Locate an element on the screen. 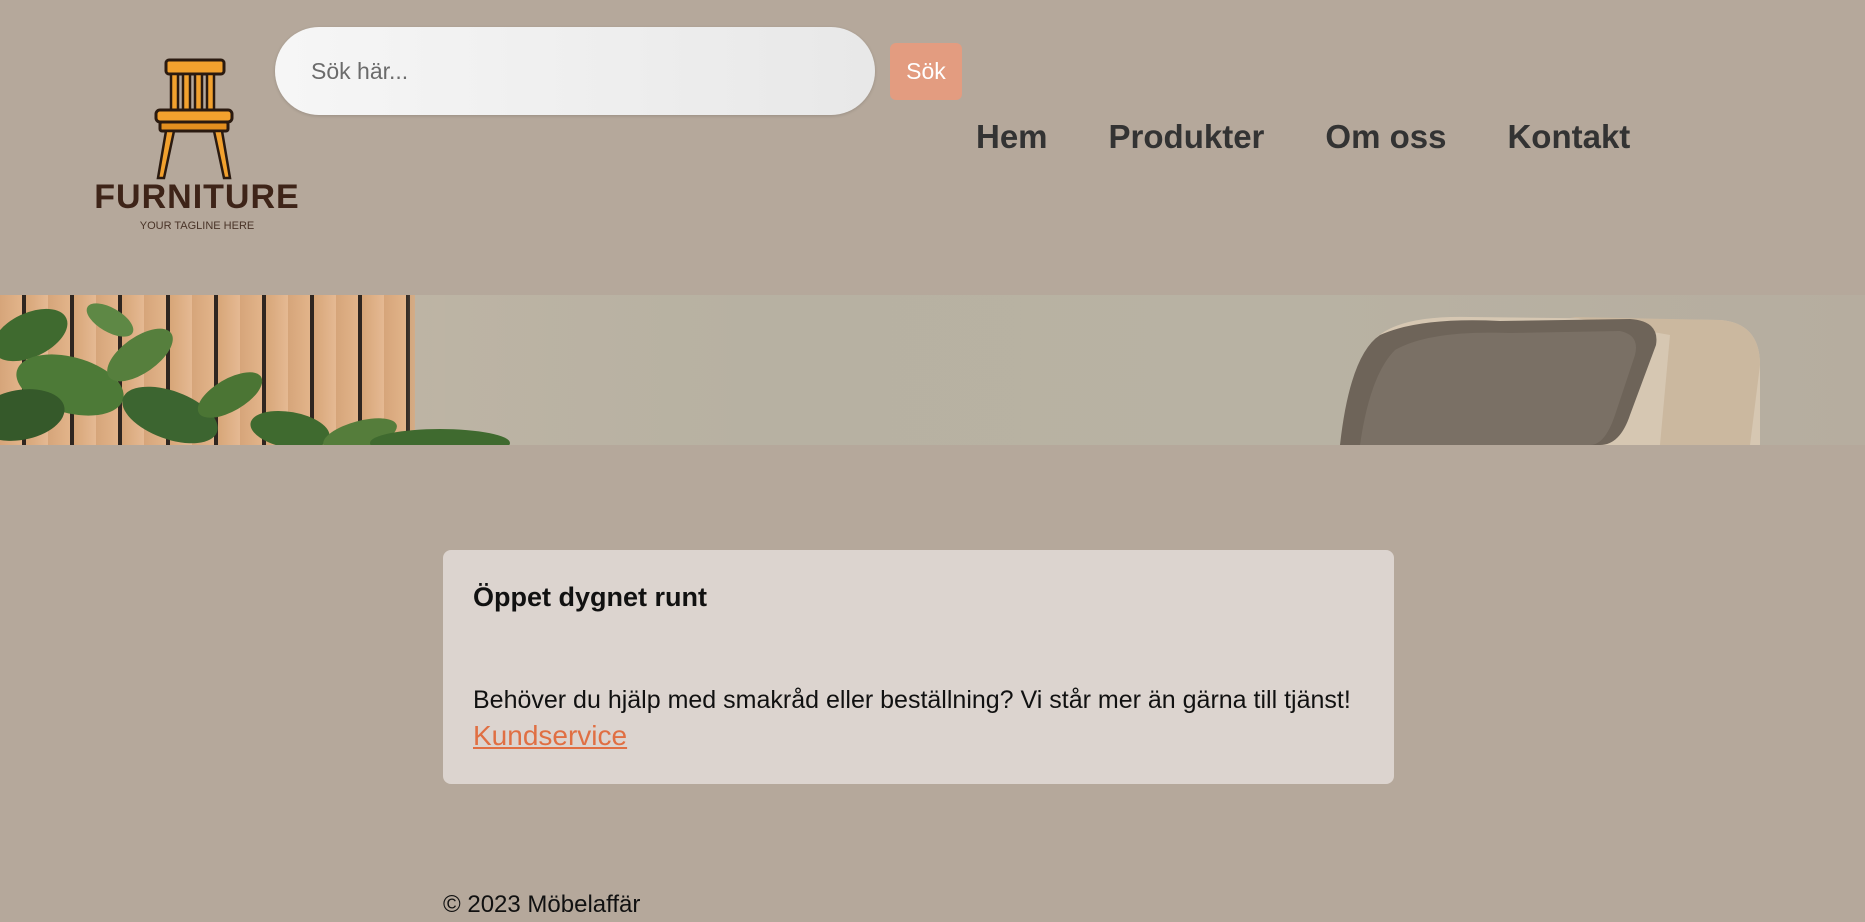 The height and width of the screenshot is (922, 1865). logo-title: FURNITURE is located at coordinates (197, 197).